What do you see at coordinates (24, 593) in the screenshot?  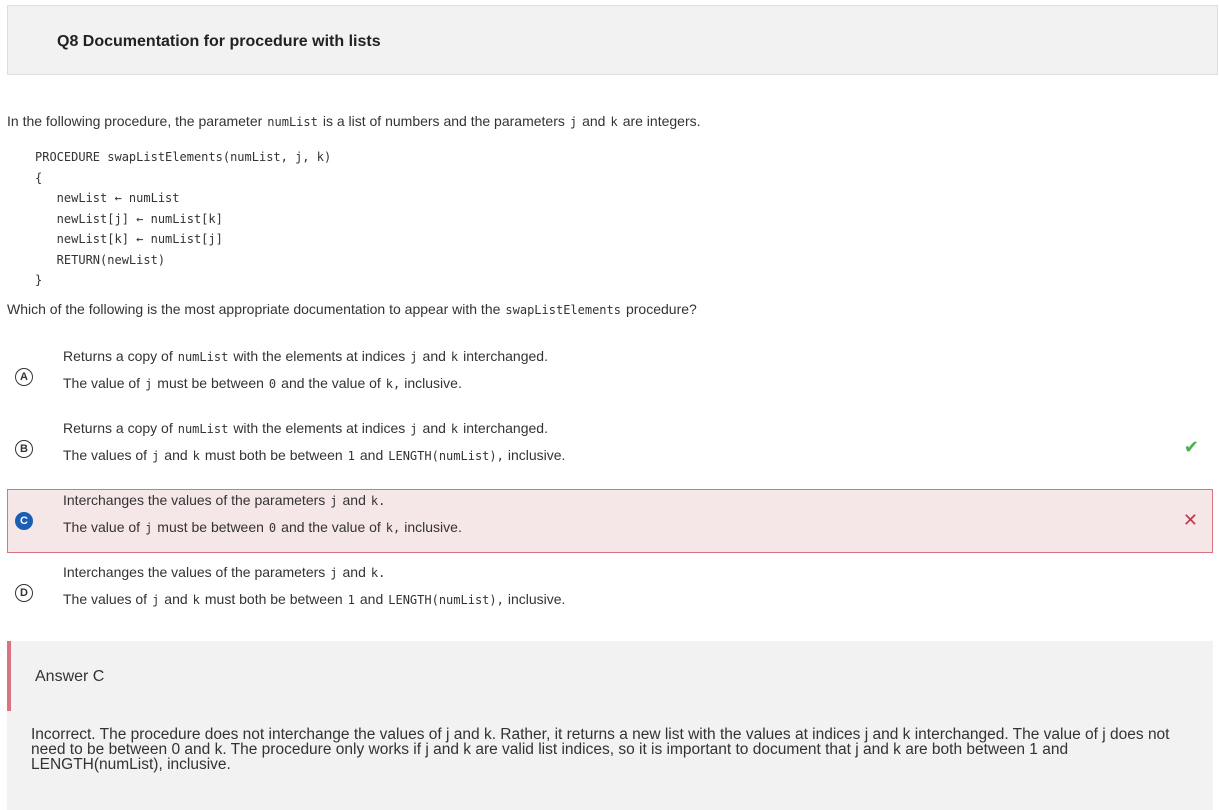 I see `choice-d-radio: D` at bounding box center [24, 593].